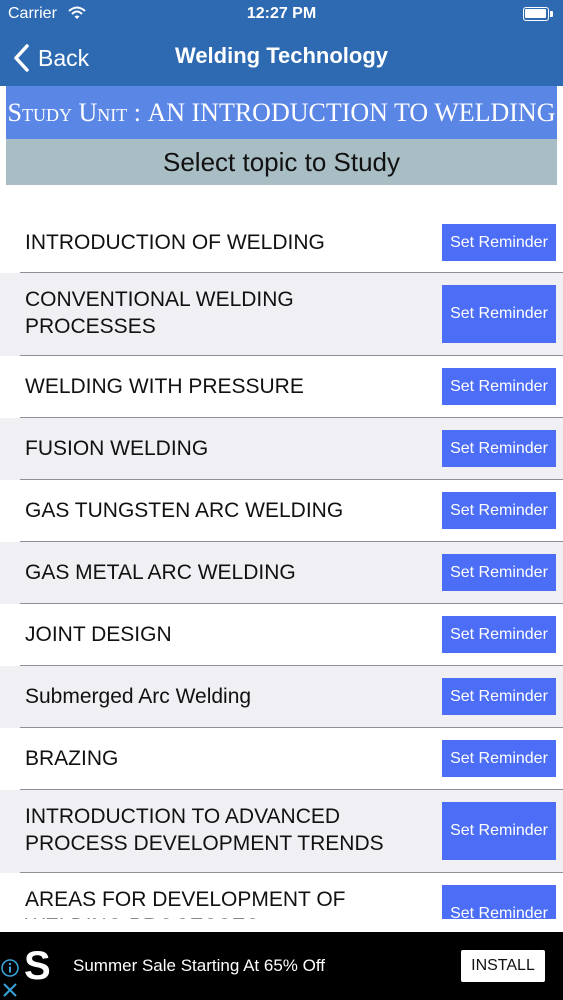 The width and height of the screenshot is (563, 1000). I want to click on page-title: Welding Technology, so click(281, 55).